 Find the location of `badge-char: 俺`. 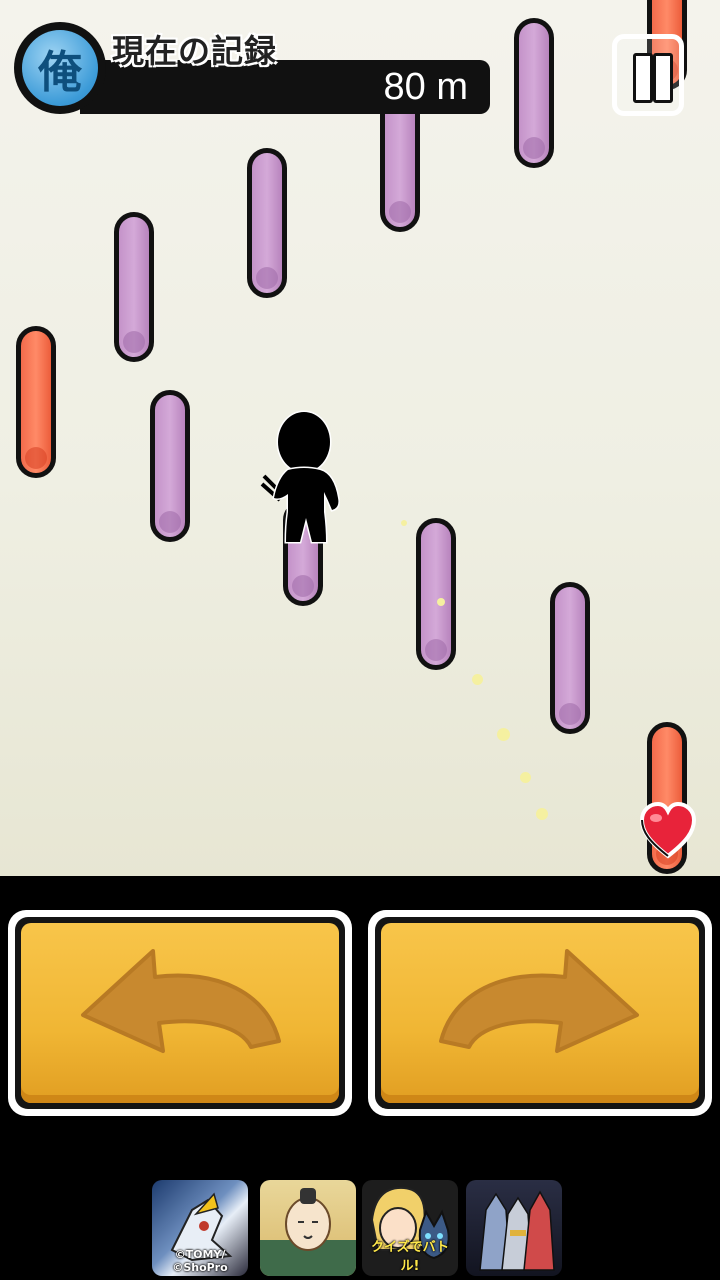

badge-char: 俺 is located at coordinates (60, 68).